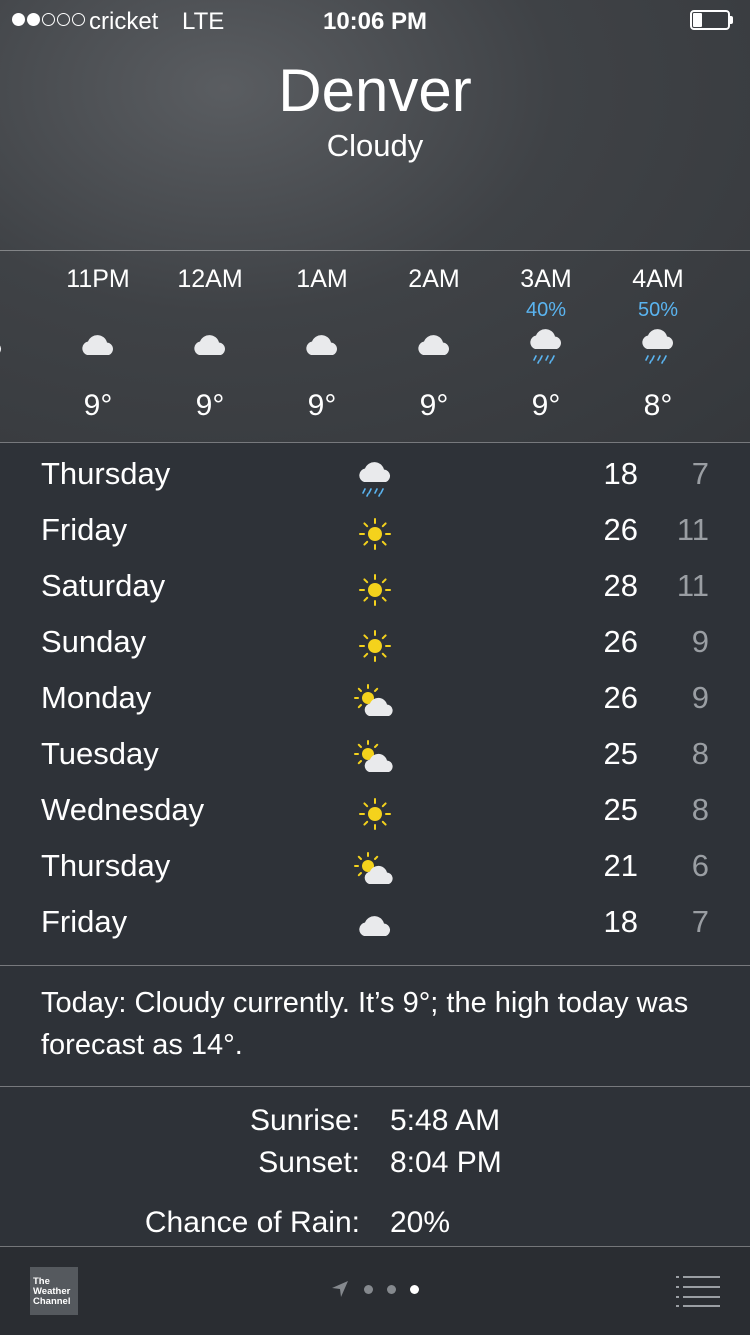  I want to click on daily-row: Monday 26 9, so click(375, 700).